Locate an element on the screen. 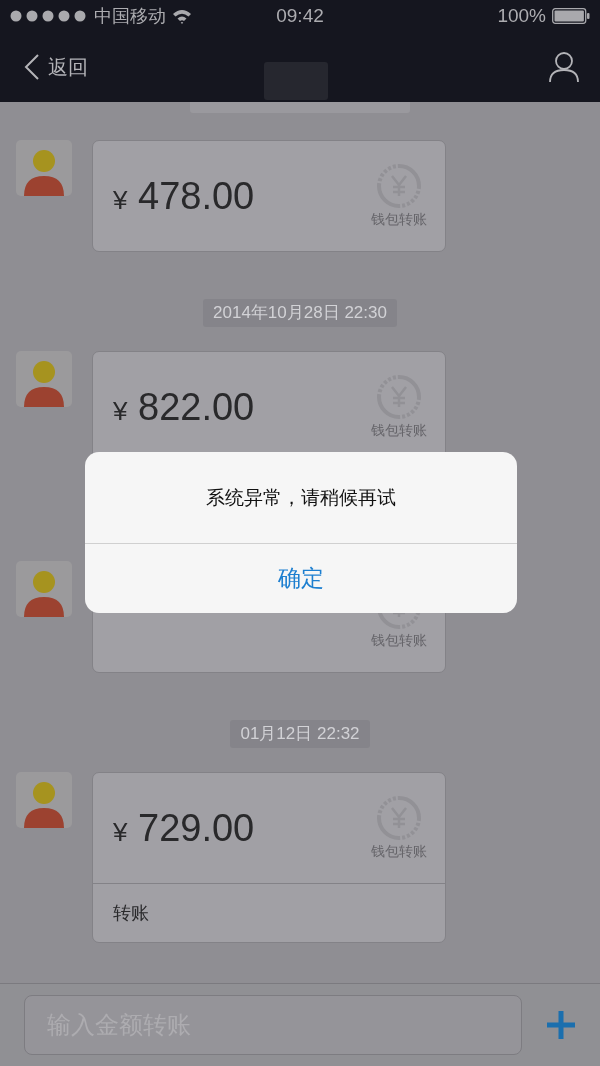 The width and height of the screenshot is (600, 1066). amount-text: ¥ 822.00 is located at coordinates (184, 407).